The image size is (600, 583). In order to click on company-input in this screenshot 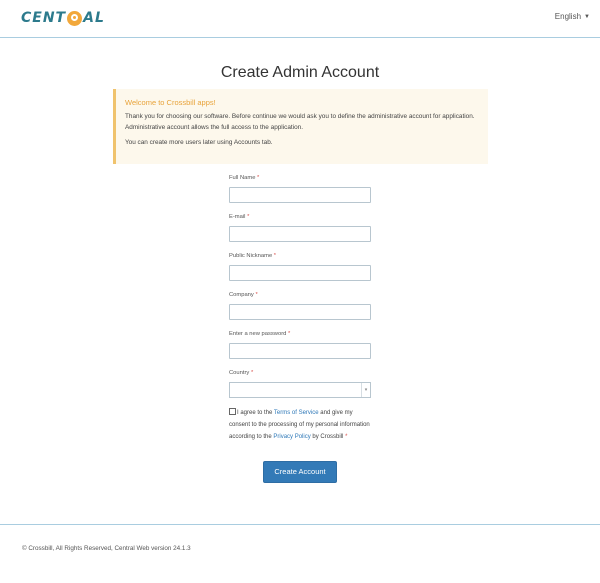, I will do `click(300, 312)`.